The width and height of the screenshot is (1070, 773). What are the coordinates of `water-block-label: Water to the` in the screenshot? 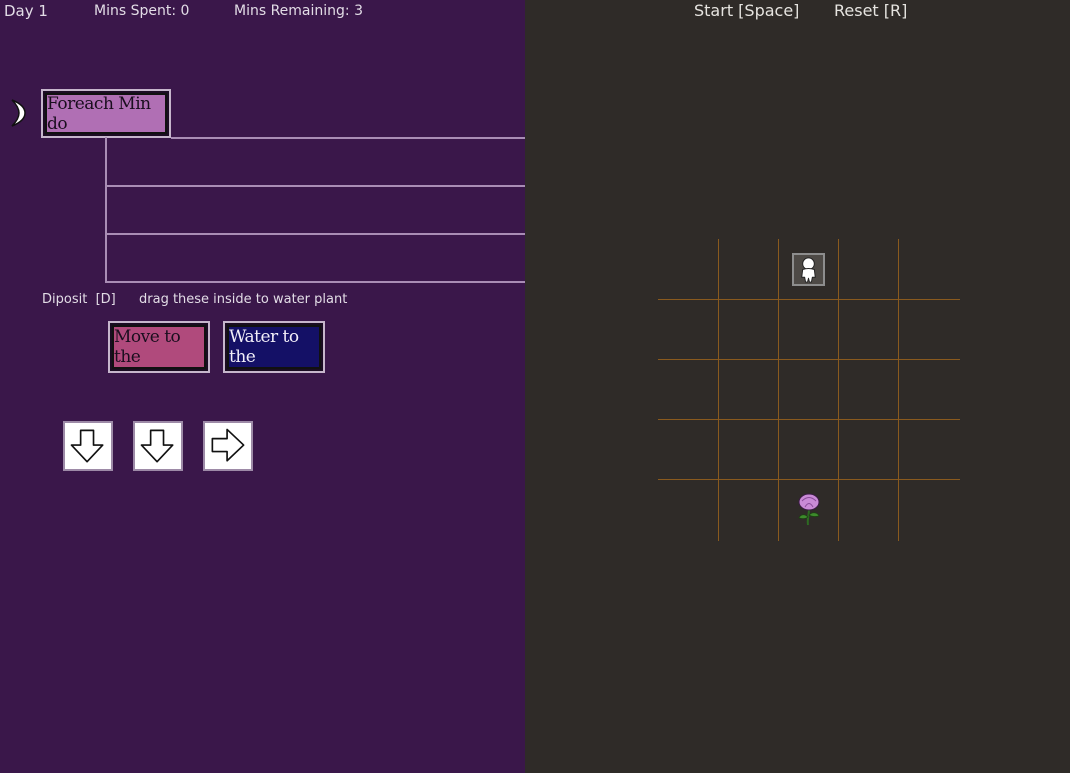 It's located at (274, 347).